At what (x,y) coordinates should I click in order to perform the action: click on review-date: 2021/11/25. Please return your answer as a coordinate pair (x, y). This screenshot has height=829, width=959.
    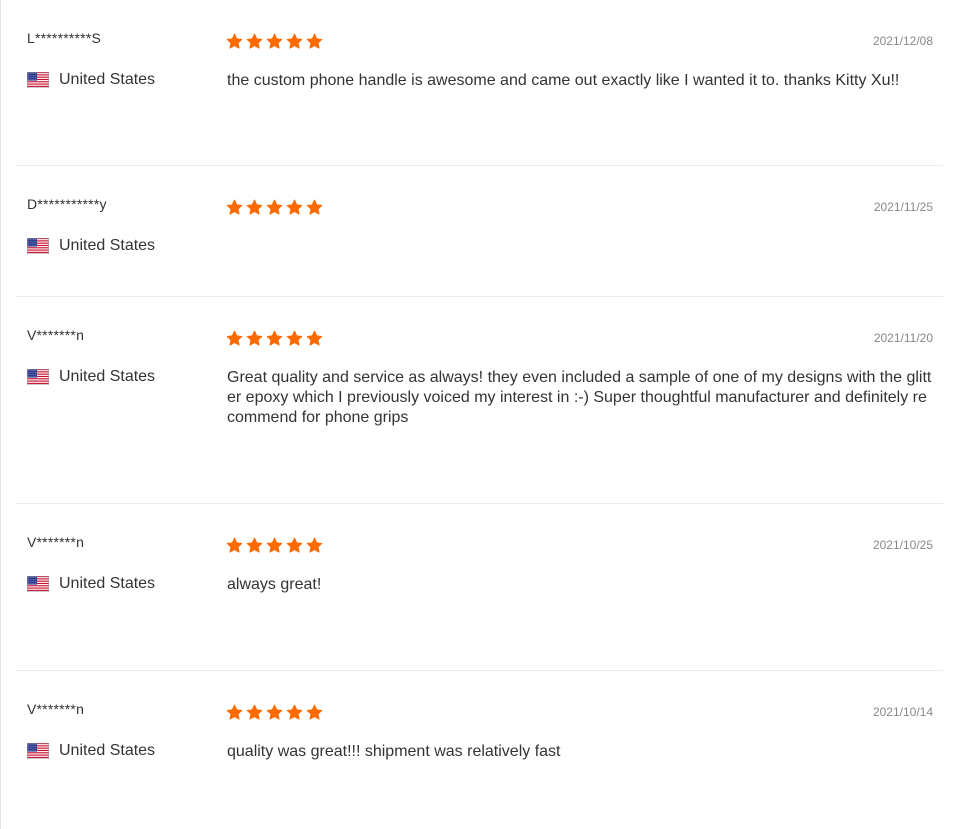
    Looking at the image, I should click on (903, 207).